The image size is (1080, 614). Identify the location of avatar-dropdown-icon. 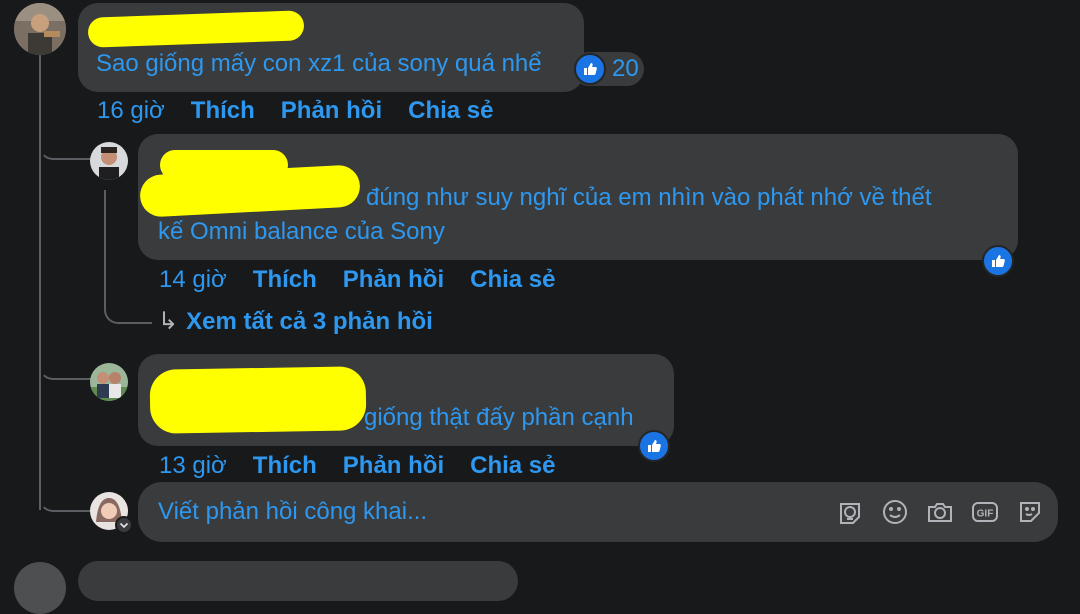
(124, 525).